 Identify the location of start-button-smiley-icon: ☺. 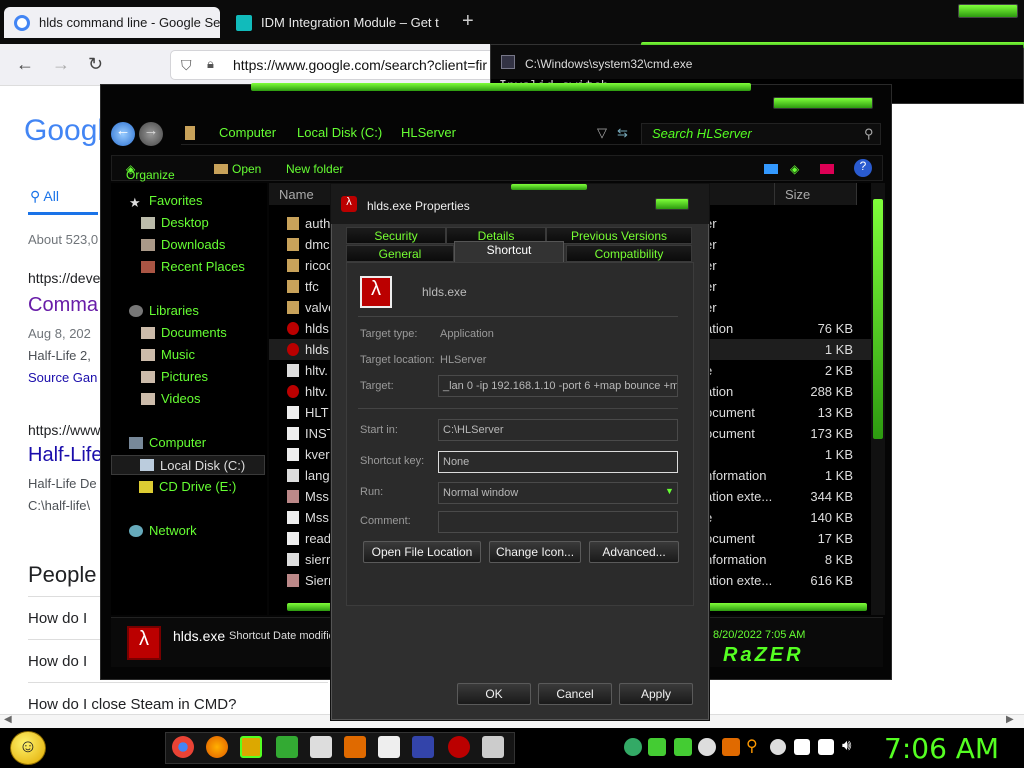
(28, 748).